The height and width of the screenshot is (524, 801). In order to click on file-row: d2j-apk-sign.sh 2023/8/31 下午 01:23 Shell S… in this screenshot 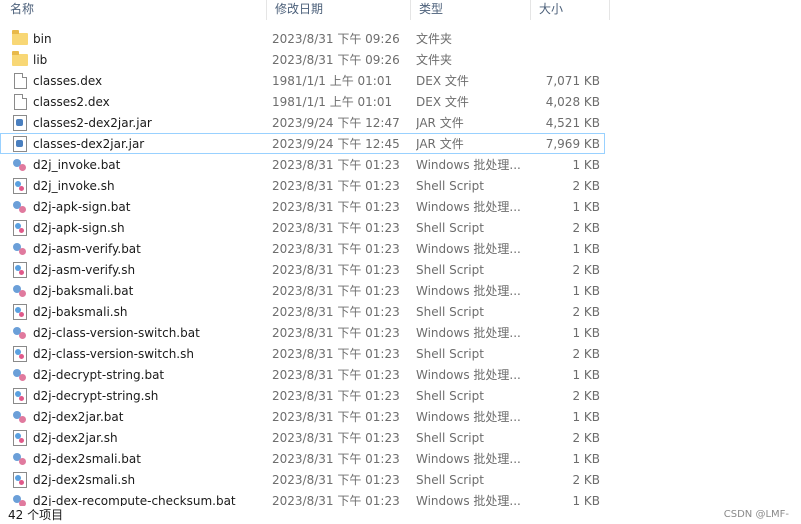, I will do `click(302, 227)`.